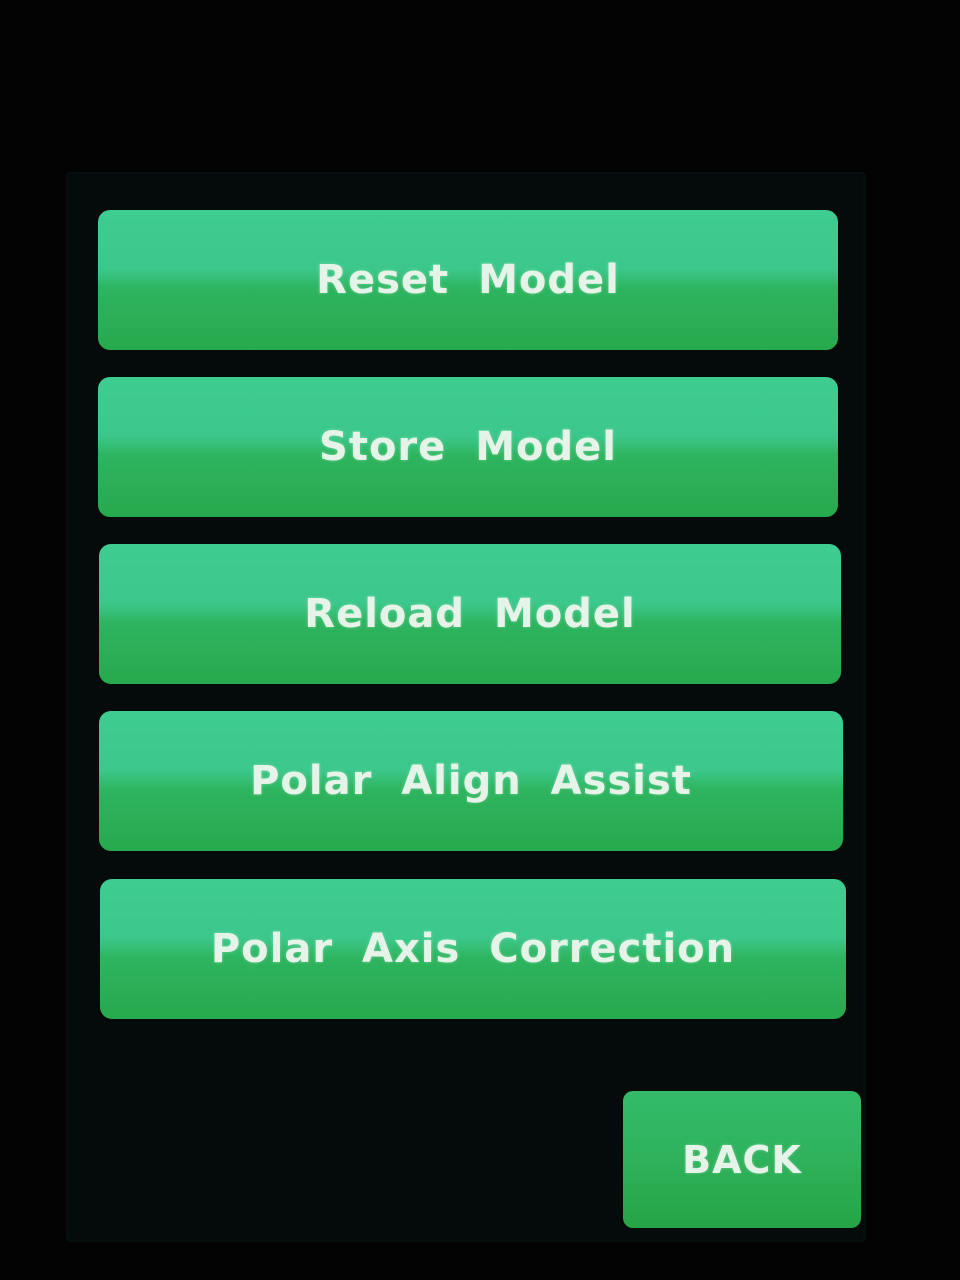 The height and width of the screenshot is (1280, 960). I want to click on store-model-button: Store Model, so click(468, 447).